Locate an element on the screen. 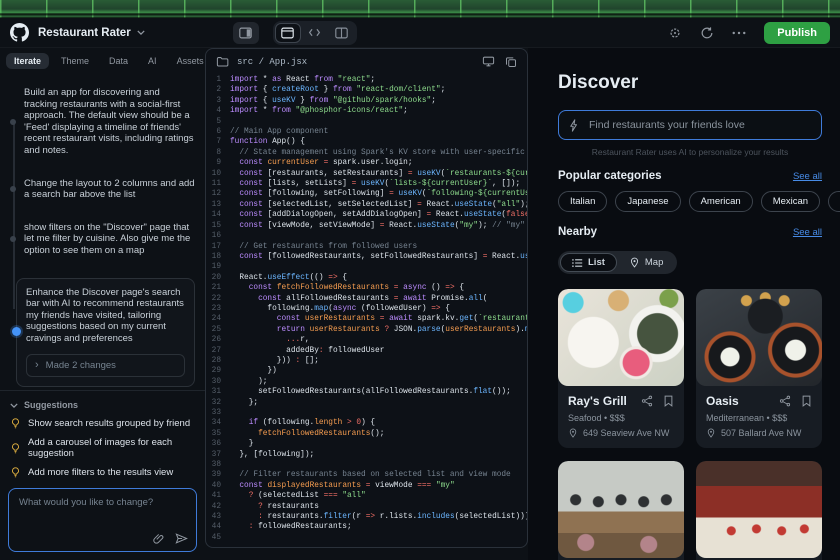 This screenshot has height=560, width=840. code-view-button is located at coordinates (315, 33).